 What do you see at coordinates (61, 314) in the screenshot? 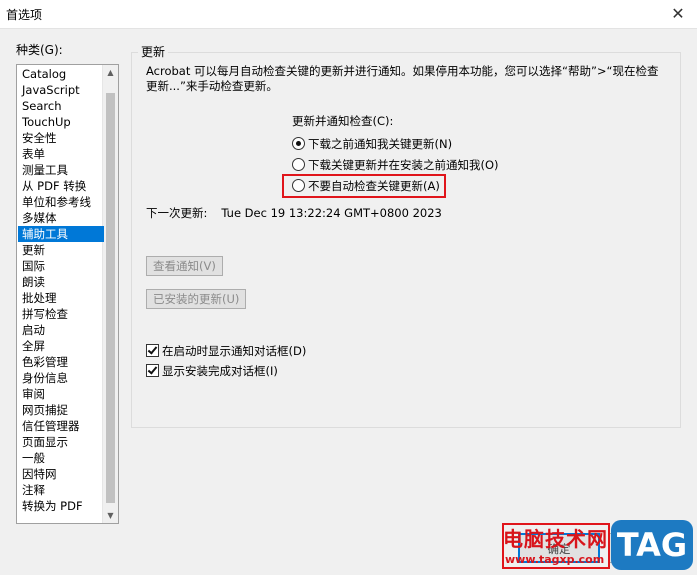
I see `category-item: 拼写检查` at bounding box center [61, 314].